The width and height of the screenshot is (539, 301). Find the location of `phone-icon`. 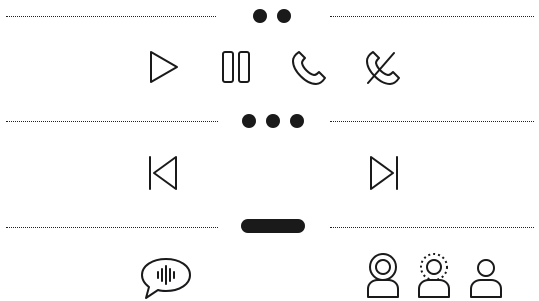

phone-icon is located at coordinates (309, 68).